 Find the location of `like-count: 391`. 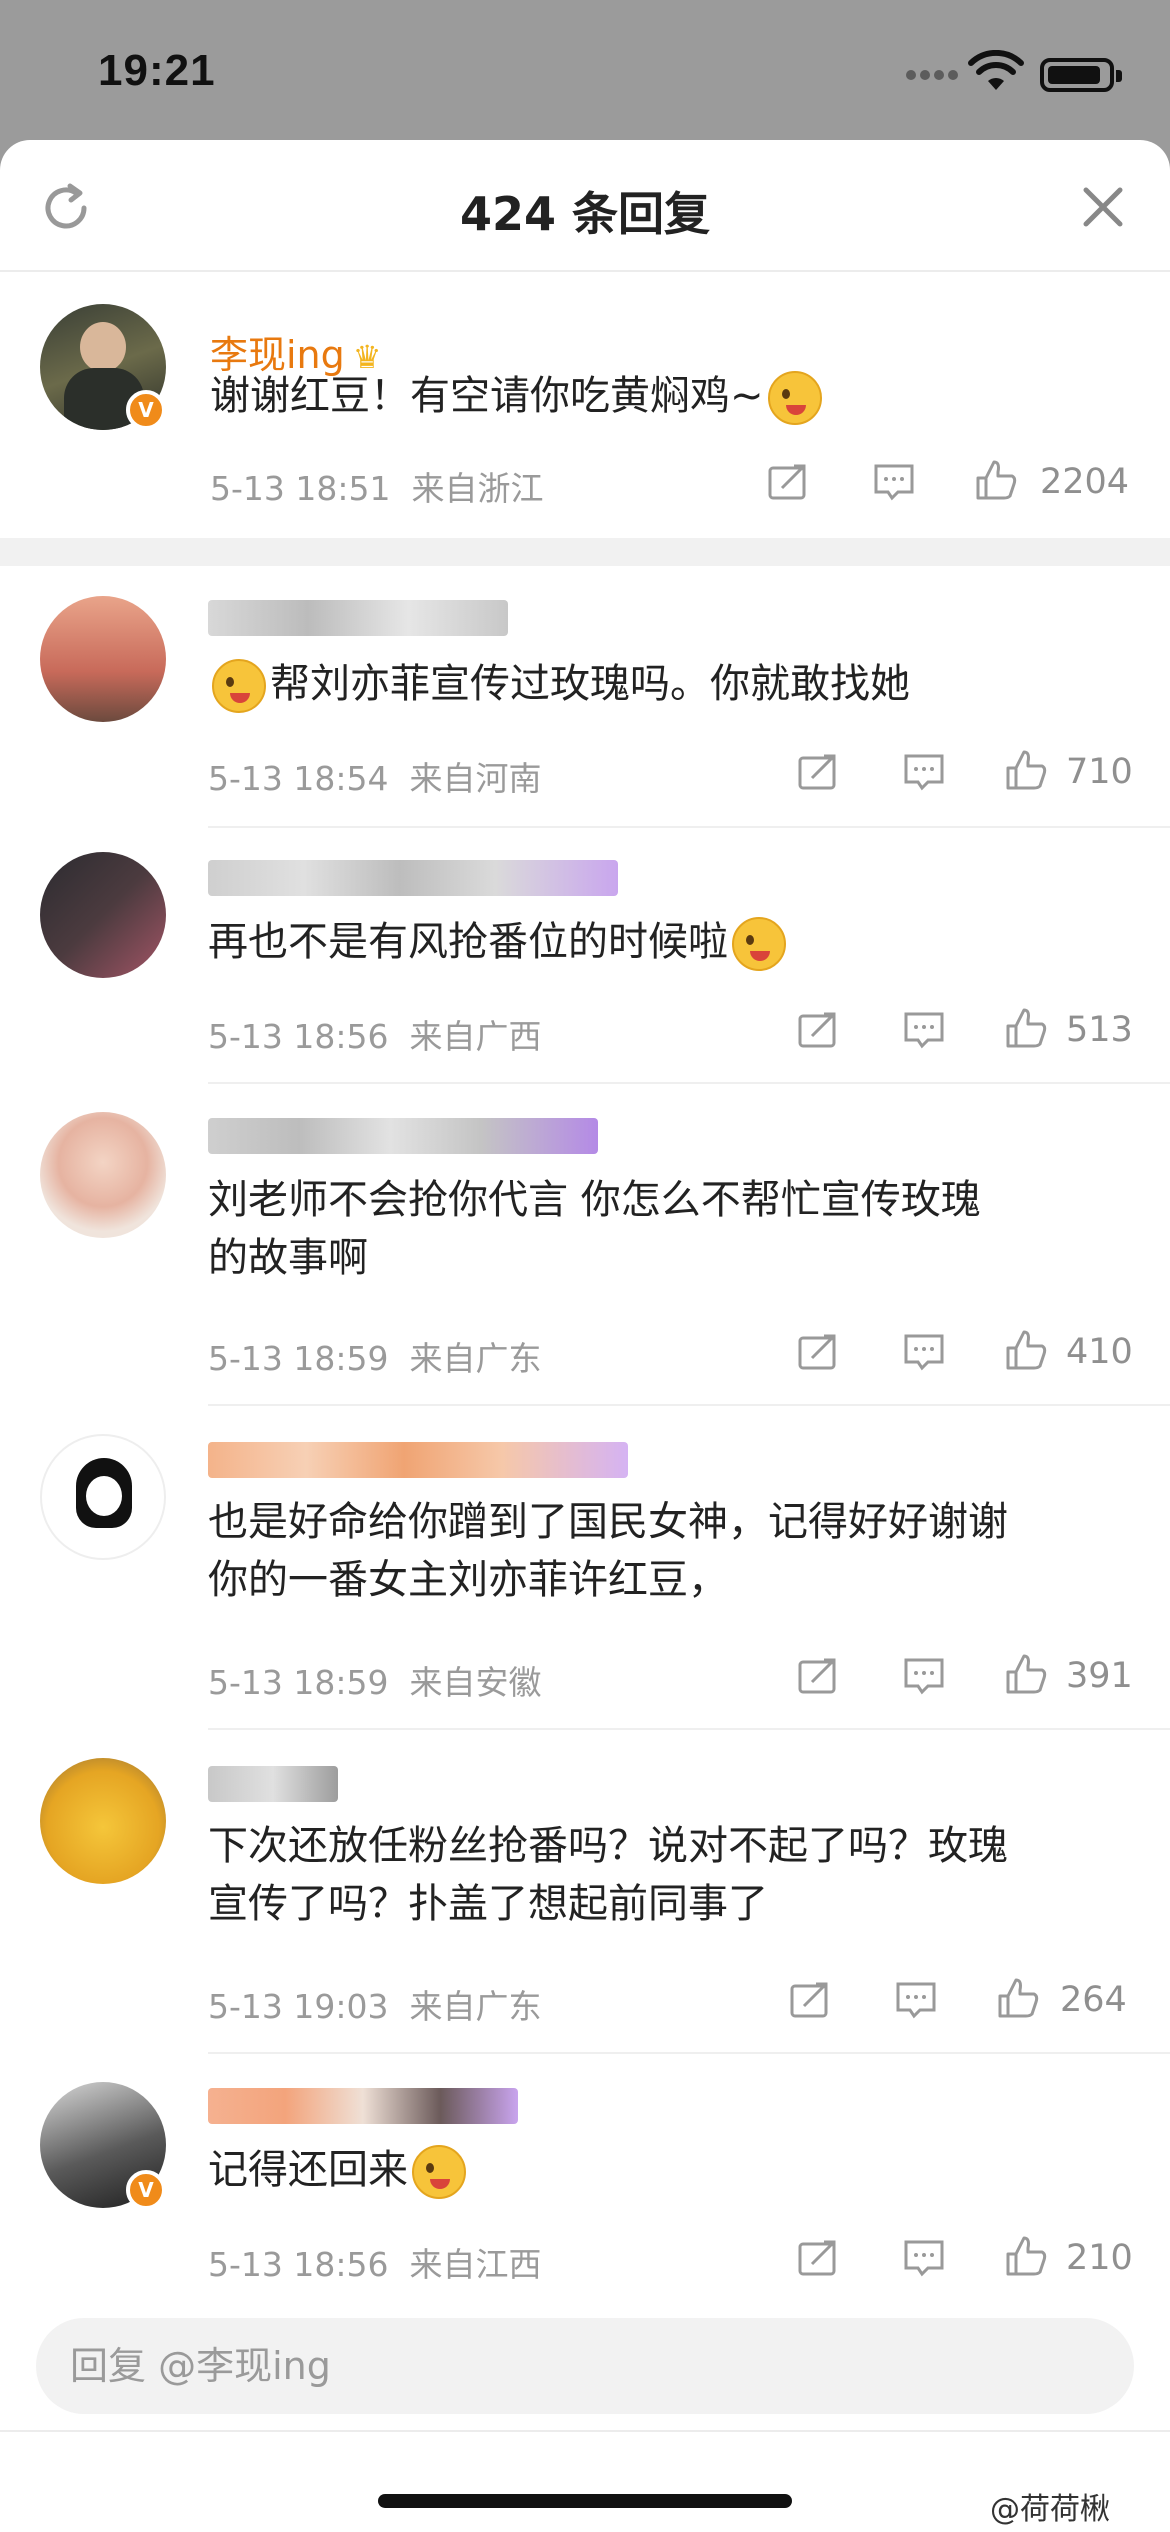

like-count: 391 is located at coordinates (1099, 1676).